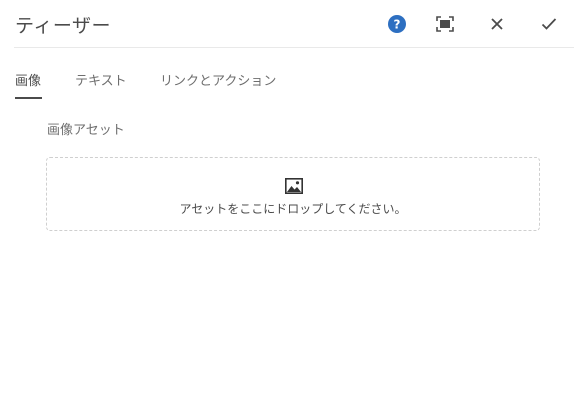 The width and height of the screenshot is (588, 413). Describe the element at coordinates (294, 24) in the screenshot. I see `dialog-header: ティーザー ?` at that location.